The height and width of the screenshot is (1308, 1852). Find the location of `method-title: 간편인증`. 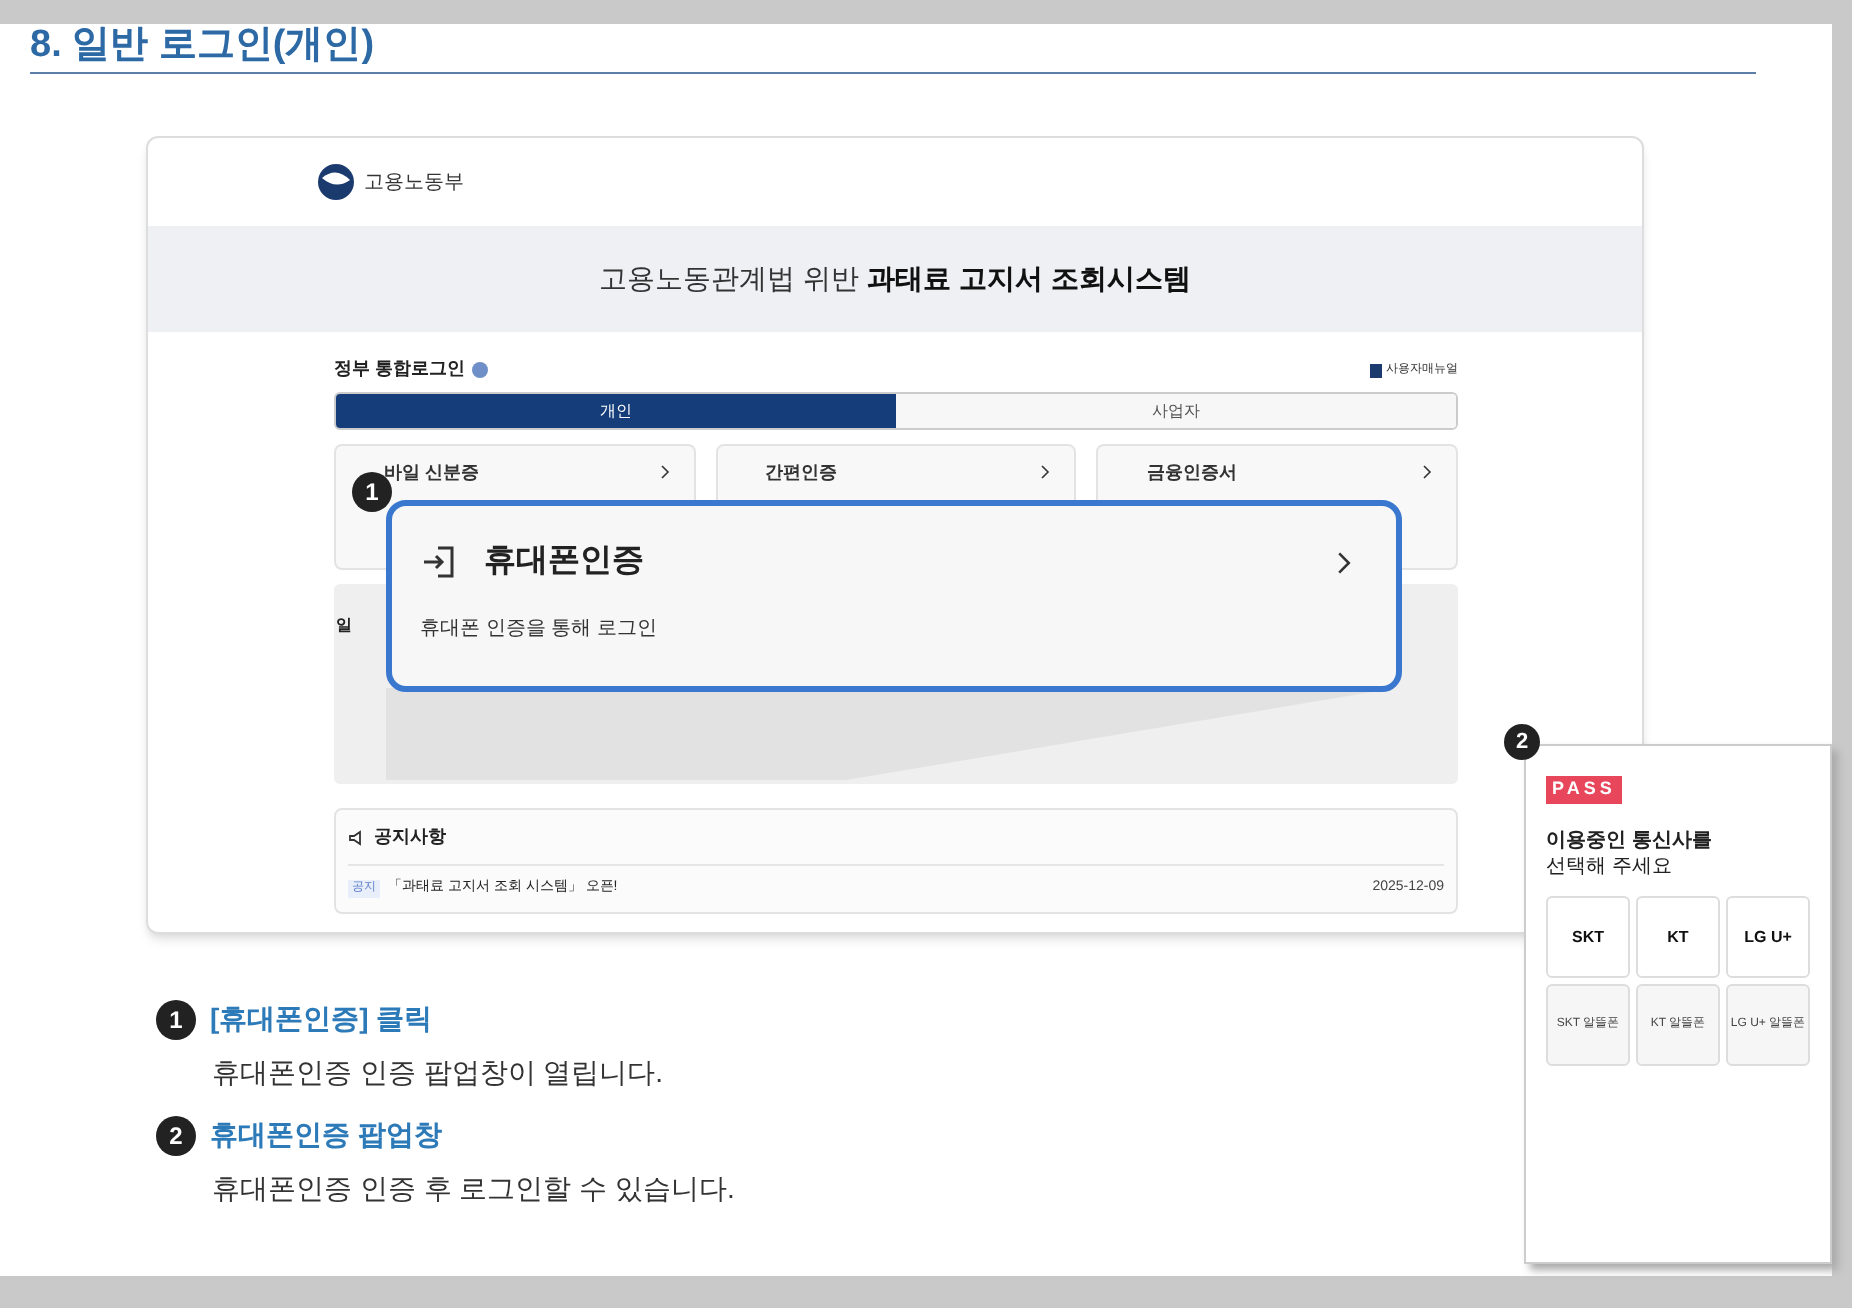

method-title: 간편인증 is located at coordinates (801, 472).